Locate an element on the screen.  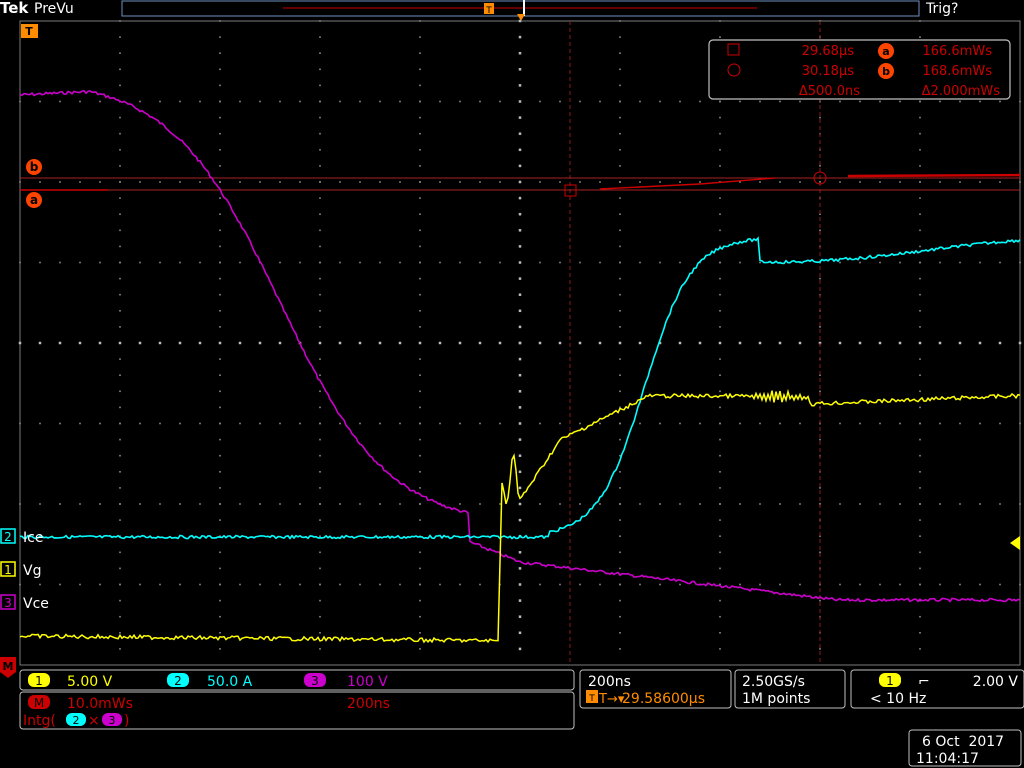
horizontal-position-prefix: T→▾ is located at coordinates (611, 699).